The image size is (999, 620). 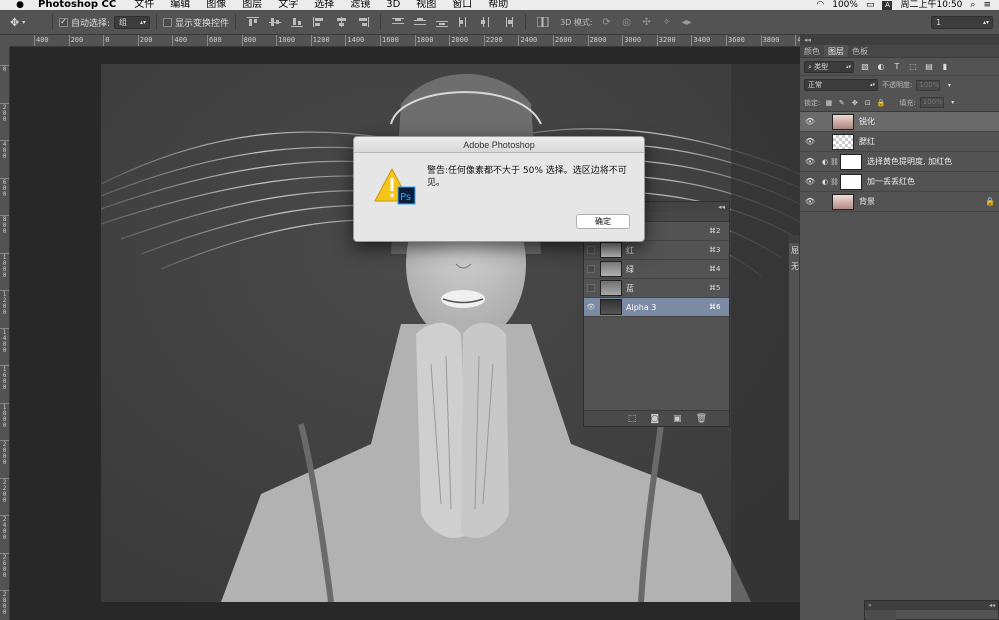 What do you see at coordinates (701, 419) in the screenshot?
I see `trash-icon: 🗑` at bounding box center [701, 419].